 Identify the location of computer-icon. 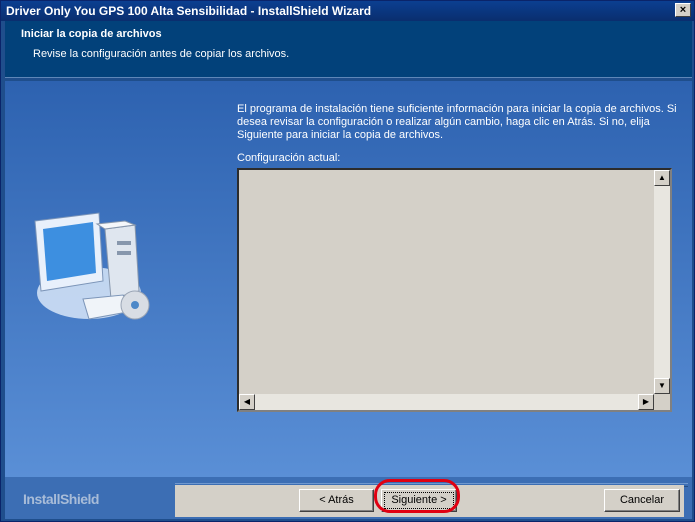
(92, 266).